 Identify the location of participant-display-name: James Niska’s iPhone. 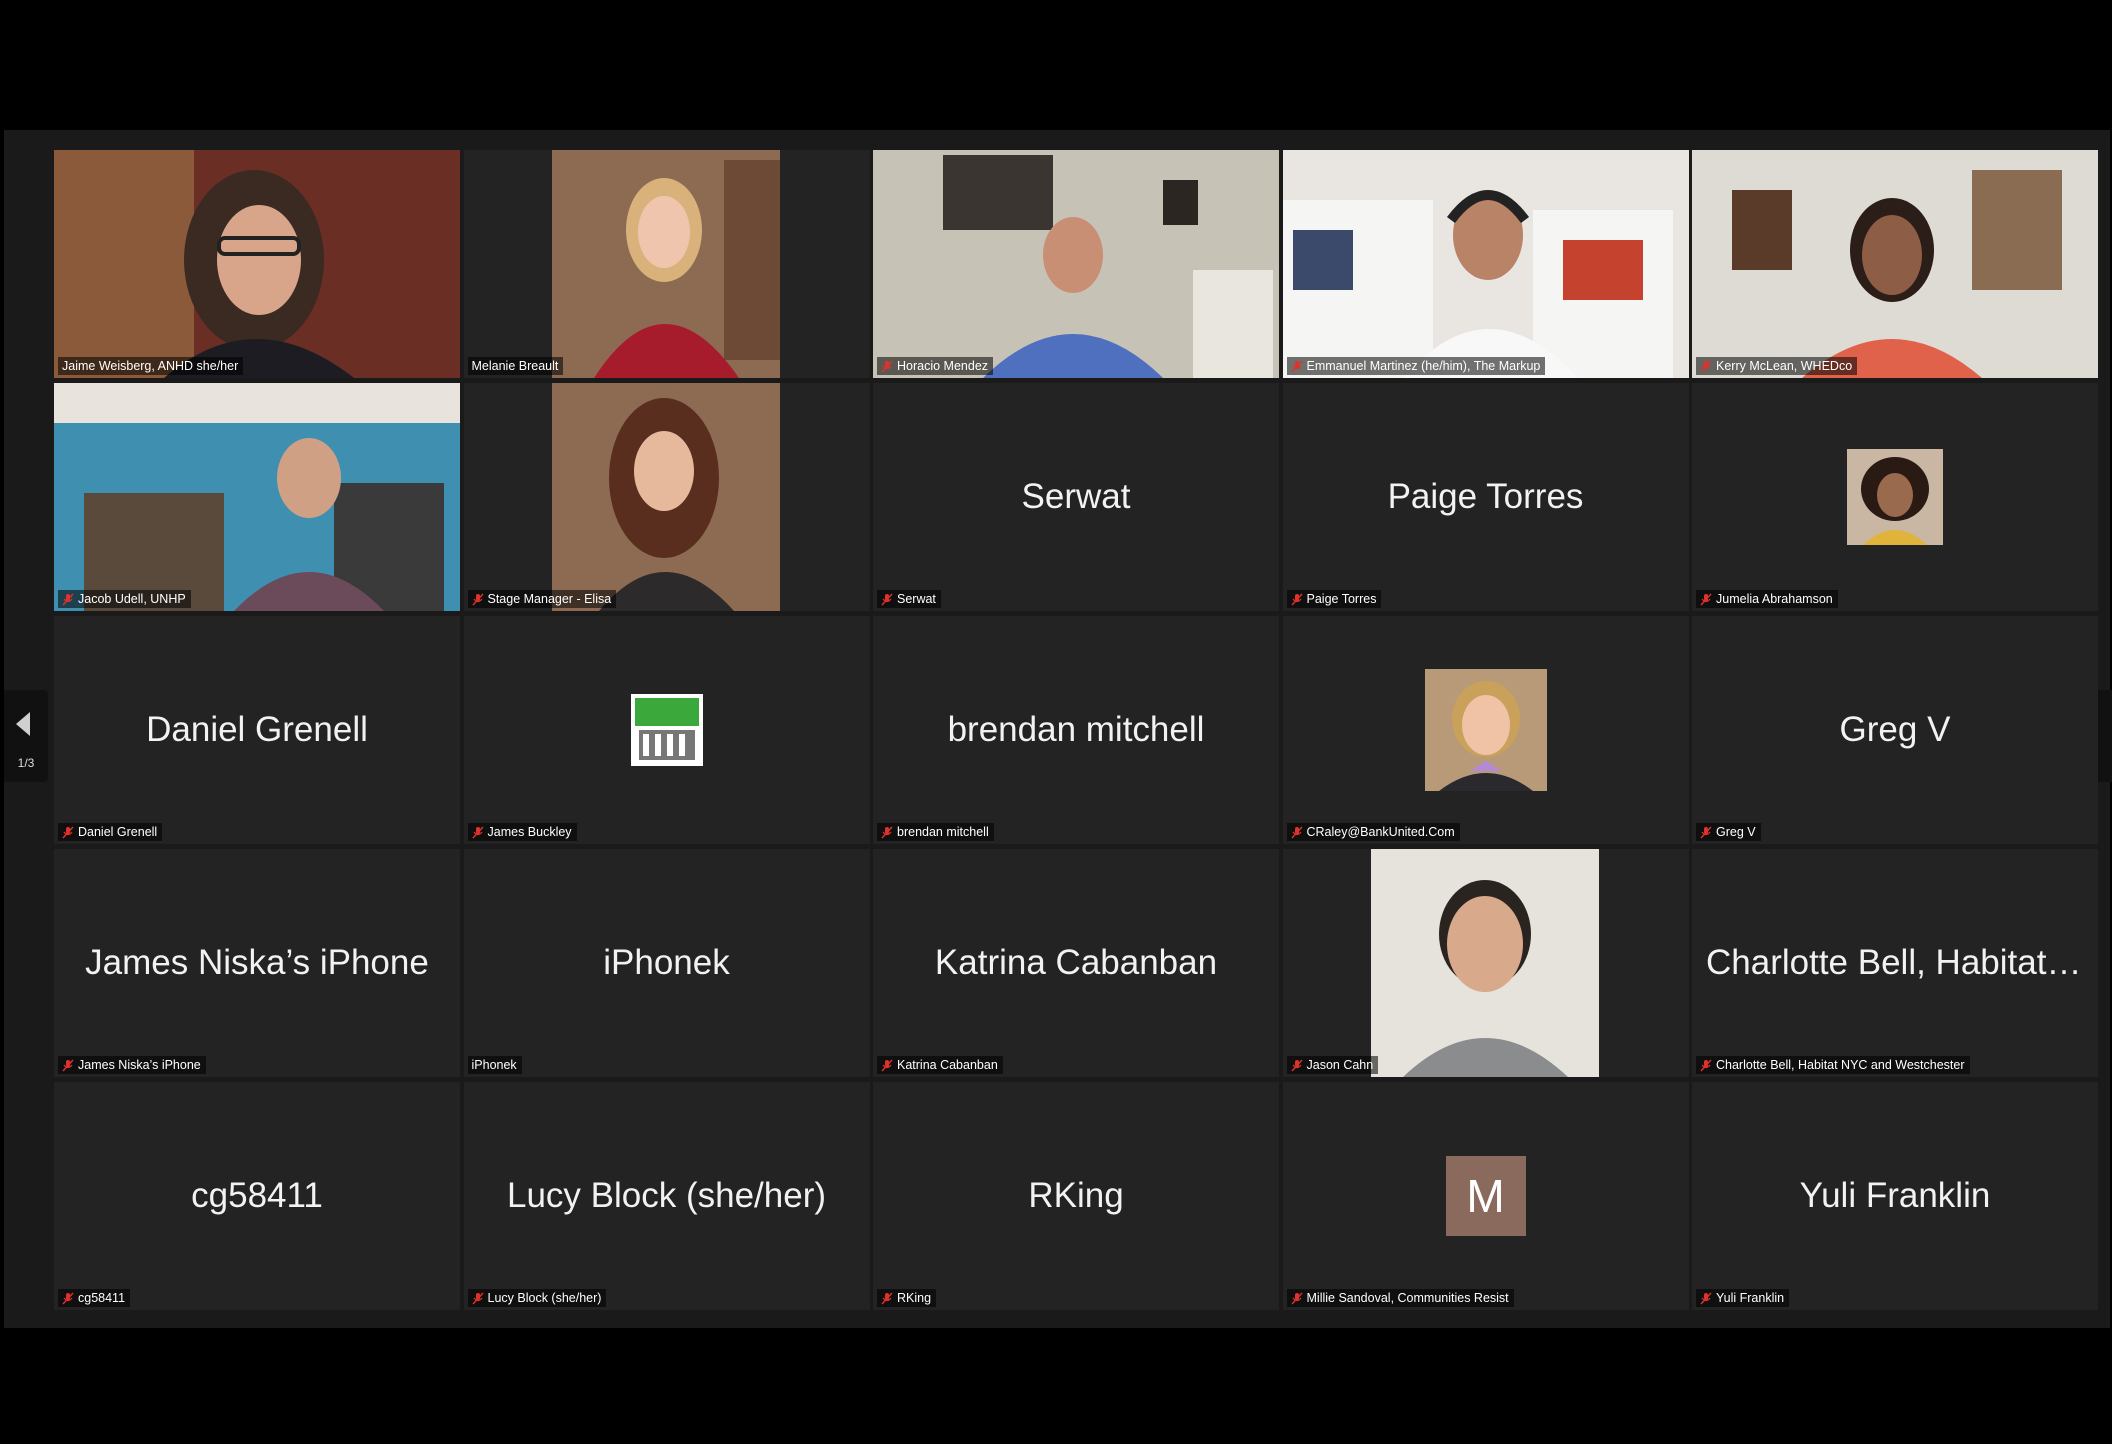
(257, 962).